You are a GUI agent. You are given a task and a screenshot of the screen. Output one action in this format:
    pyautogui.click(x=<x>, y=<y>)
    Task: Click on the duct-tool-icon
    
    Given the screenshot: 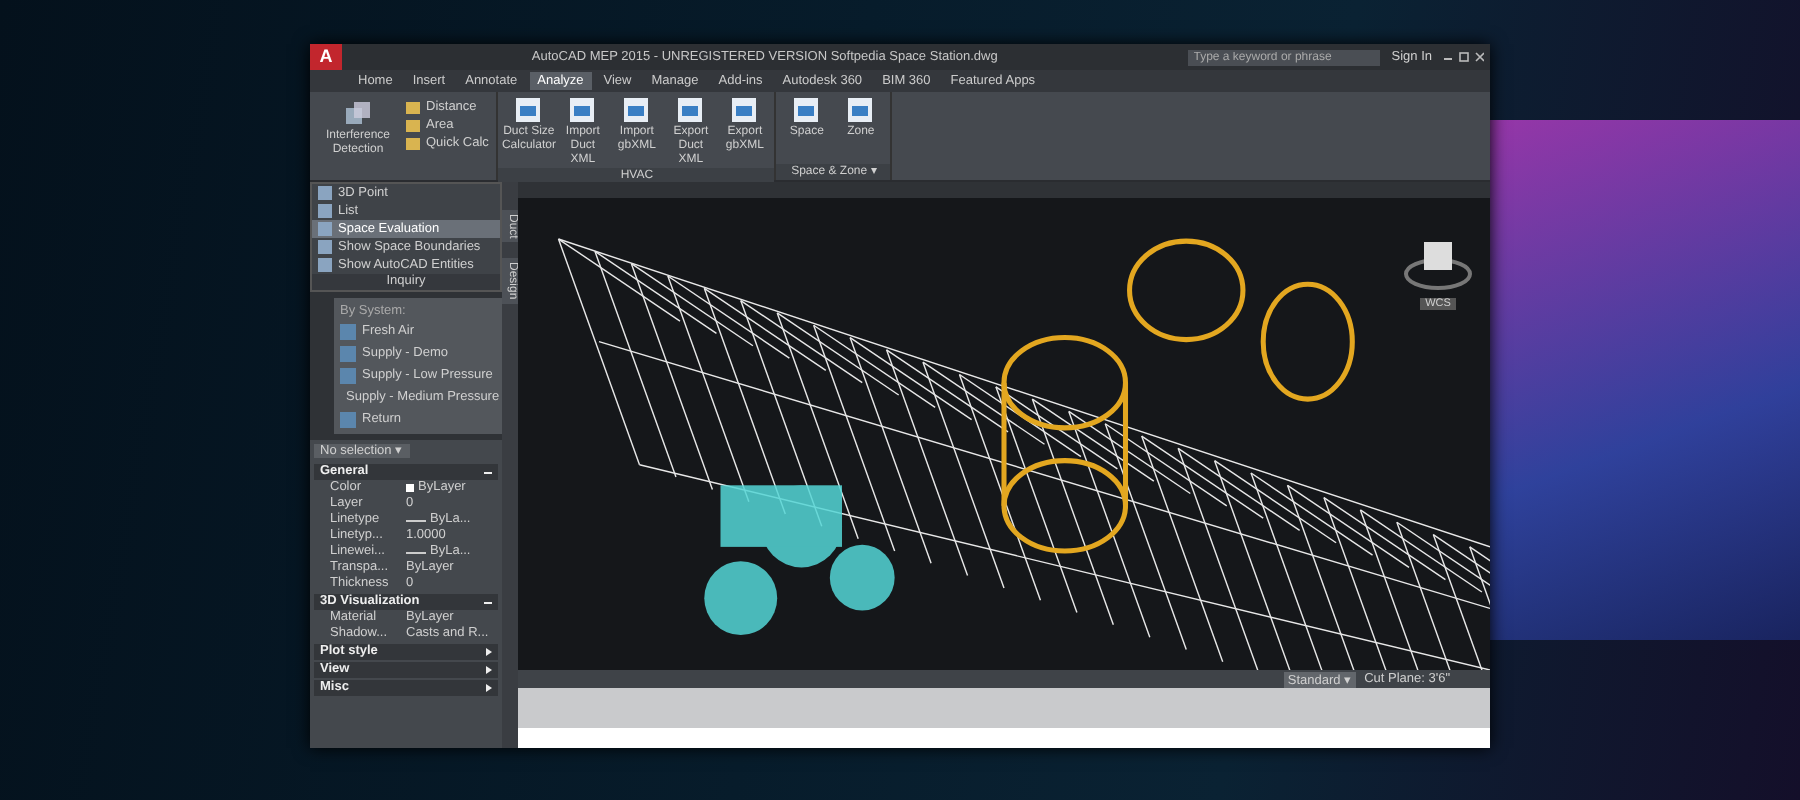 What is the action you would take?
    pyautogui.click(x=348, y=419)
    